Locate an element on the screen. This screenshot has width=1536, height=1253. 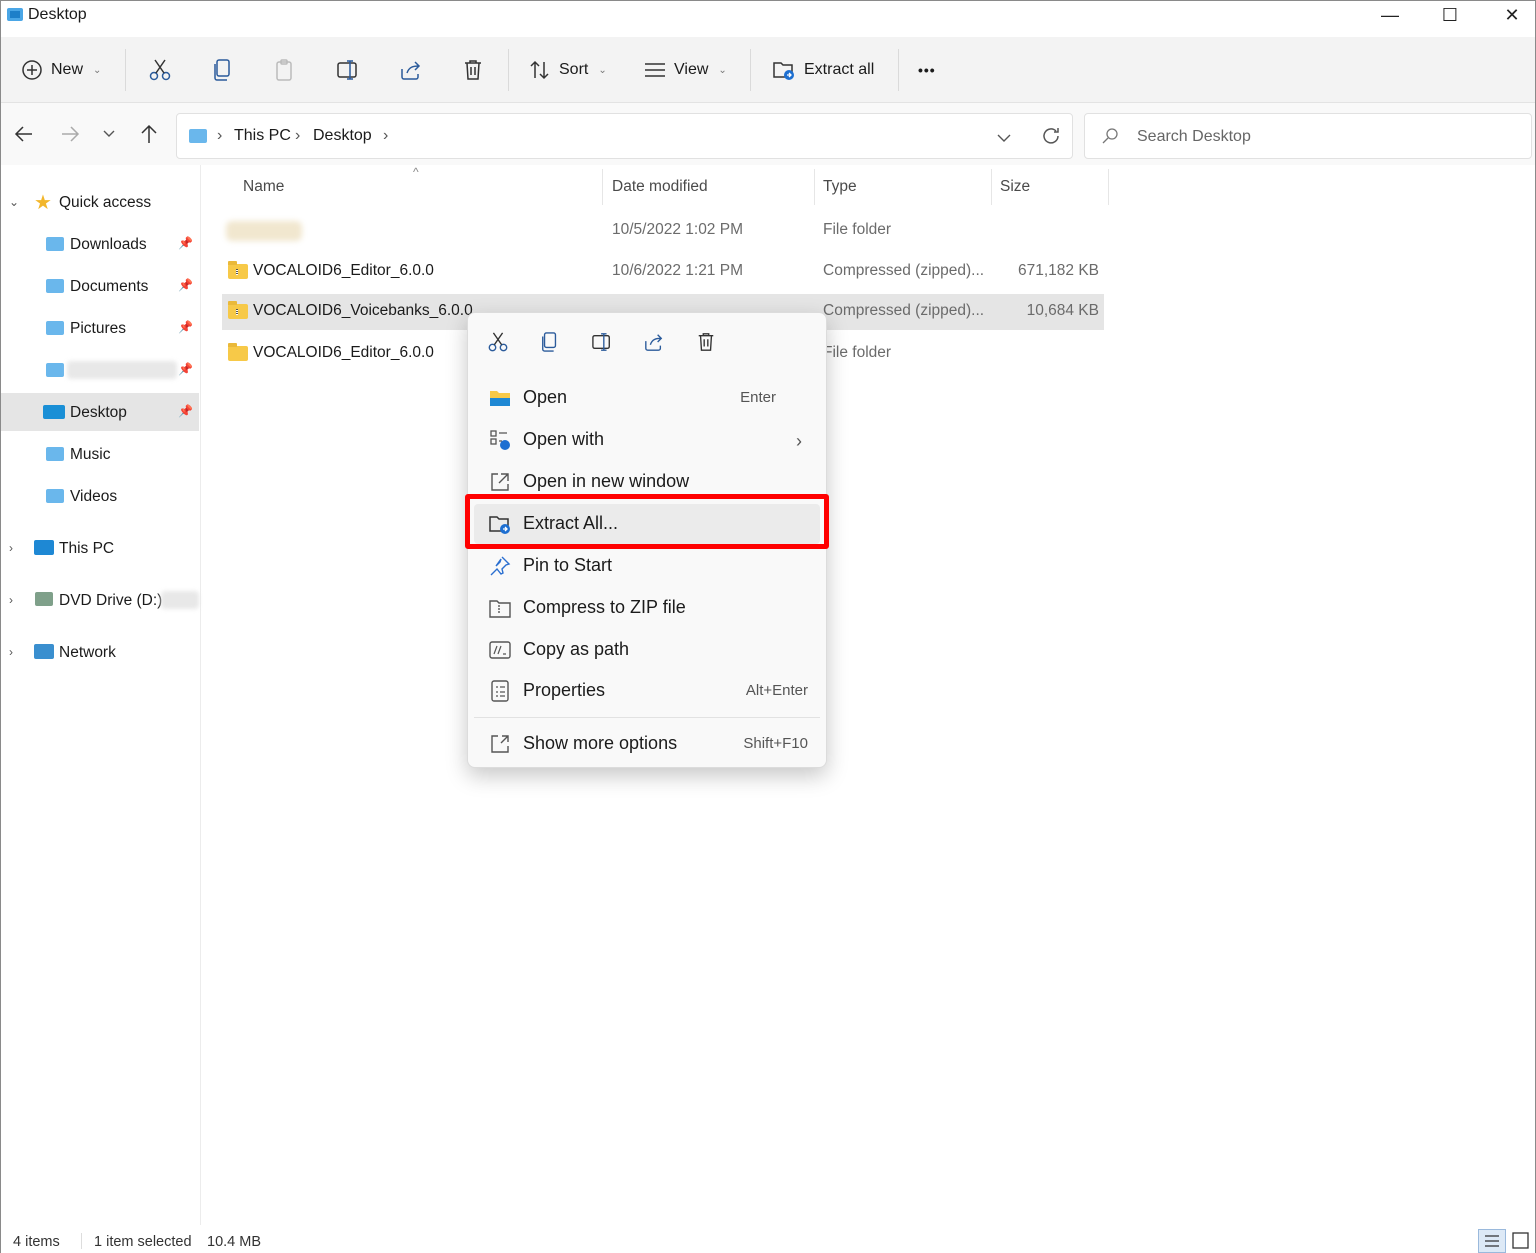
extract-all-button: Extract all is located at coordinates (823, 70).